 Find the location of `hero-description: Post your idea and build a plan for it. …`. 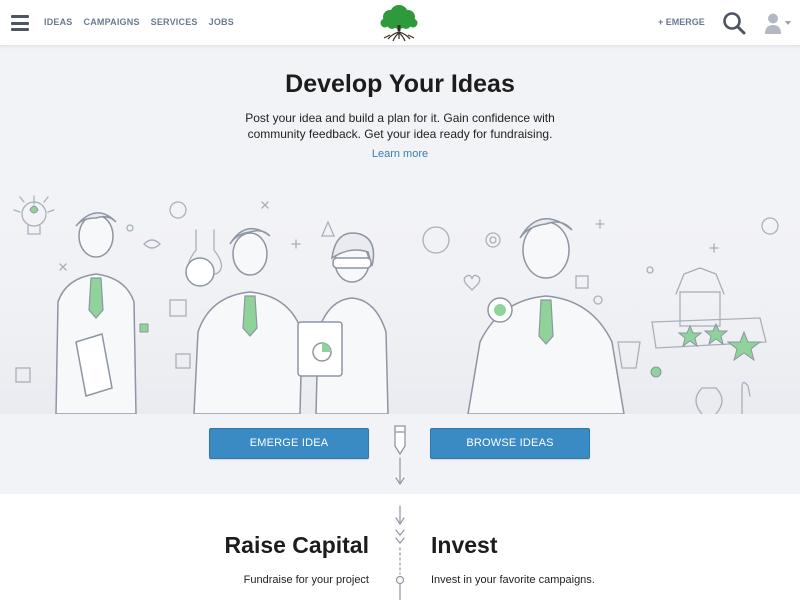

hero-description: Post your idea and build a plan for it. … is located at coordinates (400, 126).